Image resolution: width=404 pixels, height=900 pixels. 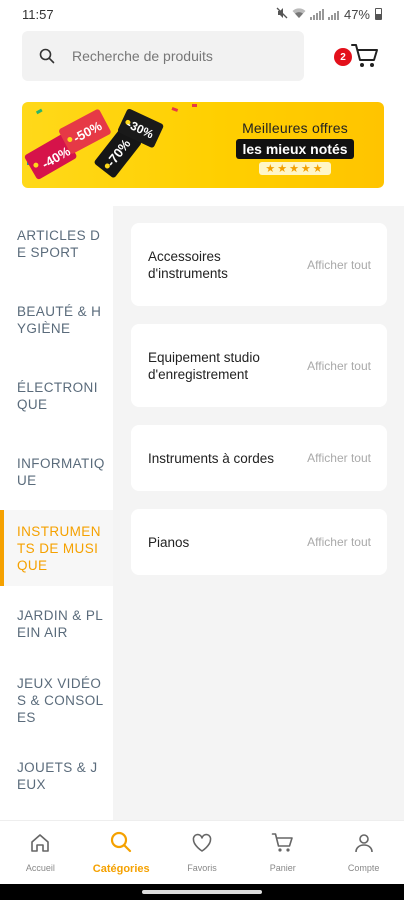 What do you see at coordinates (60, 700) in the screenshot?
I see `sidebar-category-label: JEUX VIDÉOS & CONSOLES` at bounding box center [60, 700].